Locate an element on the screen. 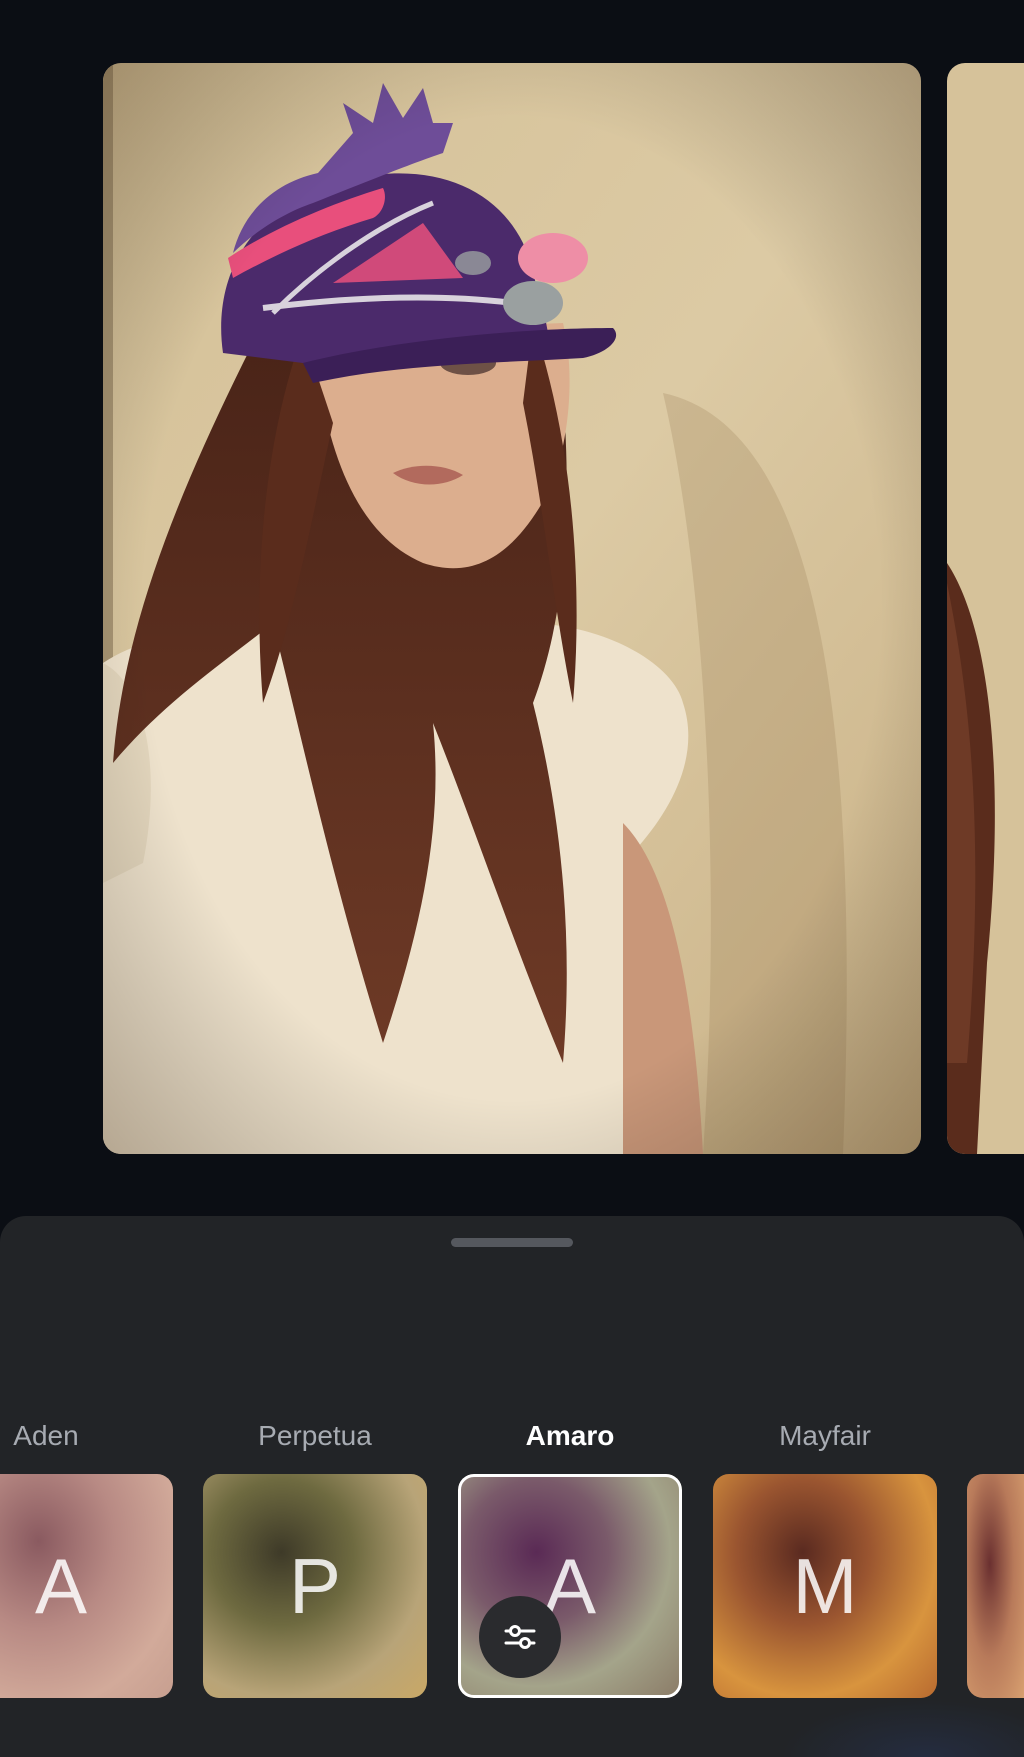 Image resolution: width=1024 pixels, height=1757 pixels. sliders-icon is located at coordinates (520, 1637).